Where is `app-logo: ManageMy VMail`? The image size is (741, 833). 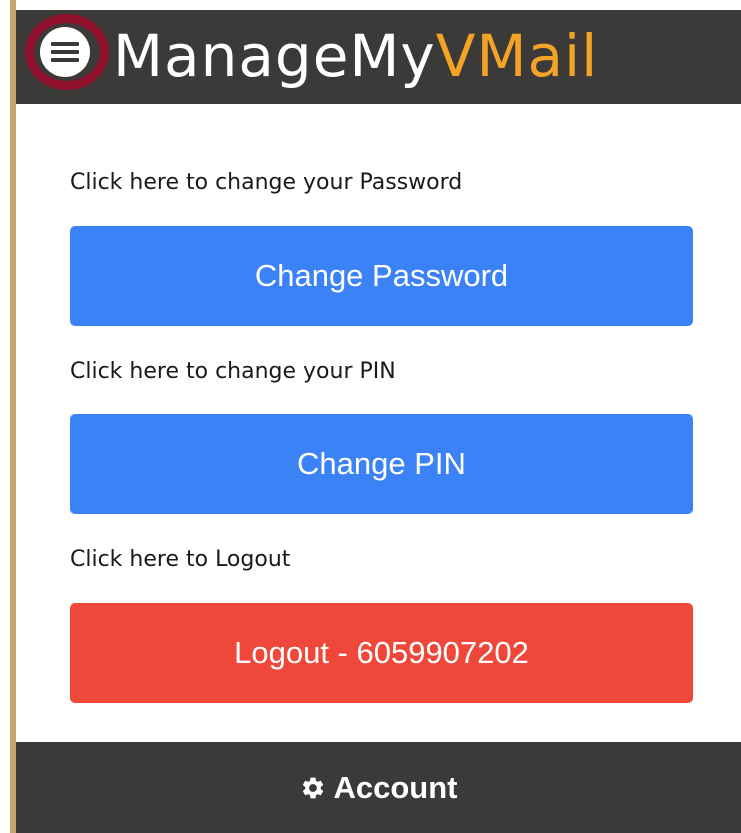
app-logo: ManageMy VMail is located at coordinates (355, 56).